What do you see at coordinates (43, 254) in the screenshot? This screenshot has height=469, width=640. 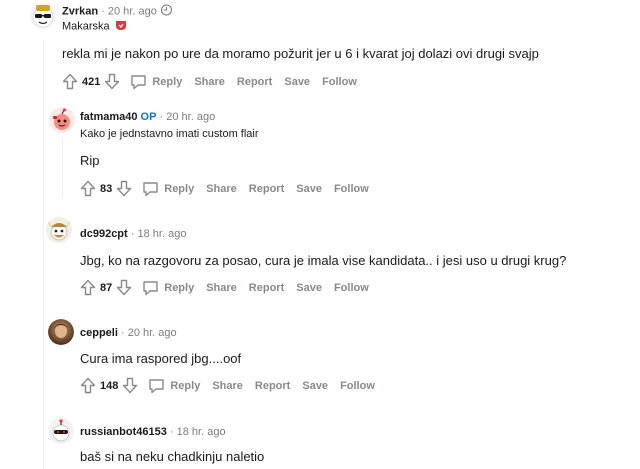 I see `thread-line-root` at bounding box center [43, 254].